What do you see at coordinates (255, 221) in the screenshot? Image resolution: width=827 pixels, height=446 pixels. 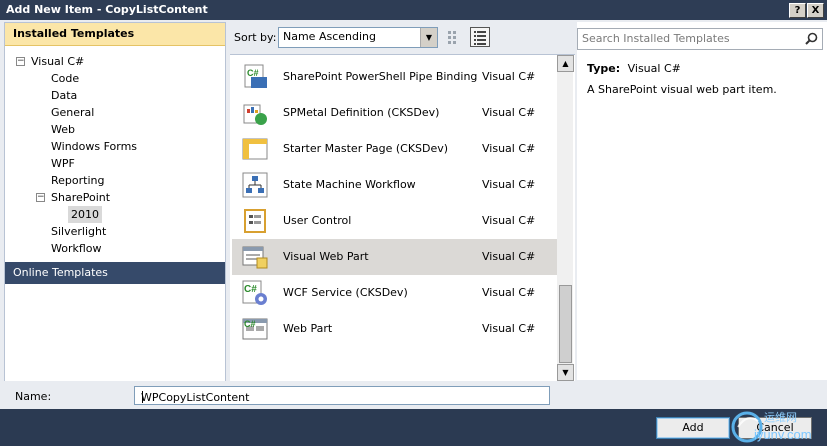 I see `user-control-icon` at bounding box center [255, 221].